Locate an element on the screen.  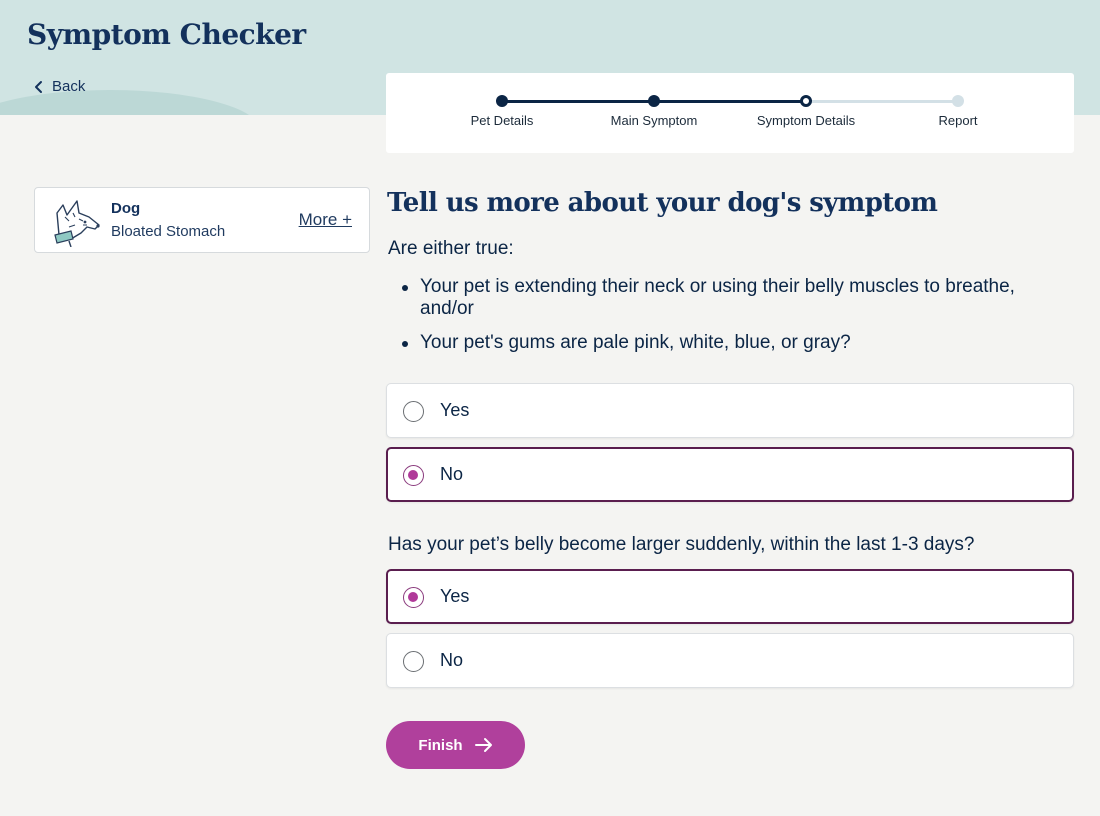
more-link: More + is located at coordinates (325, 220).